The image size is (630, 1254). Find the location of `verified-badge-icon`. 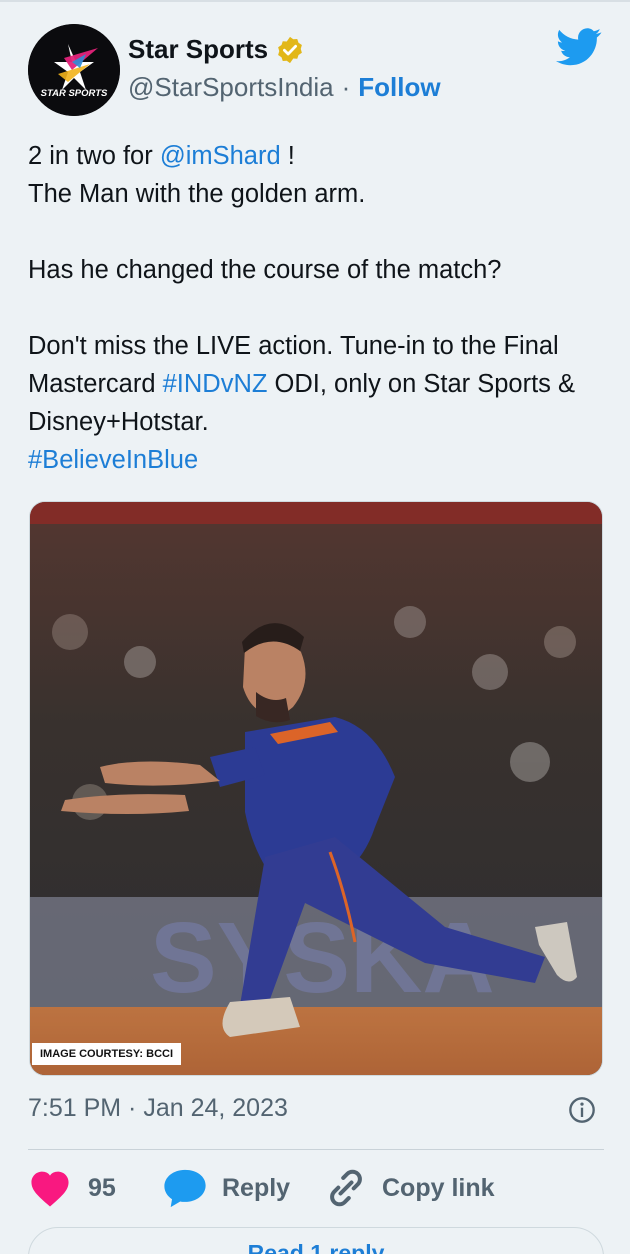

verified-badge-icon is located at coordinates (290, 49).